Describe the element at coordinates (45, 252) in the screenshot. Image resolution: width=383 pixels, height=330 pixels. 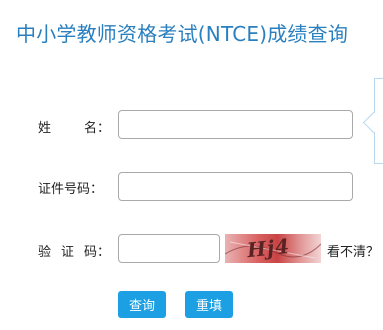
I see `captcha-label-part-1: 验` at that location.